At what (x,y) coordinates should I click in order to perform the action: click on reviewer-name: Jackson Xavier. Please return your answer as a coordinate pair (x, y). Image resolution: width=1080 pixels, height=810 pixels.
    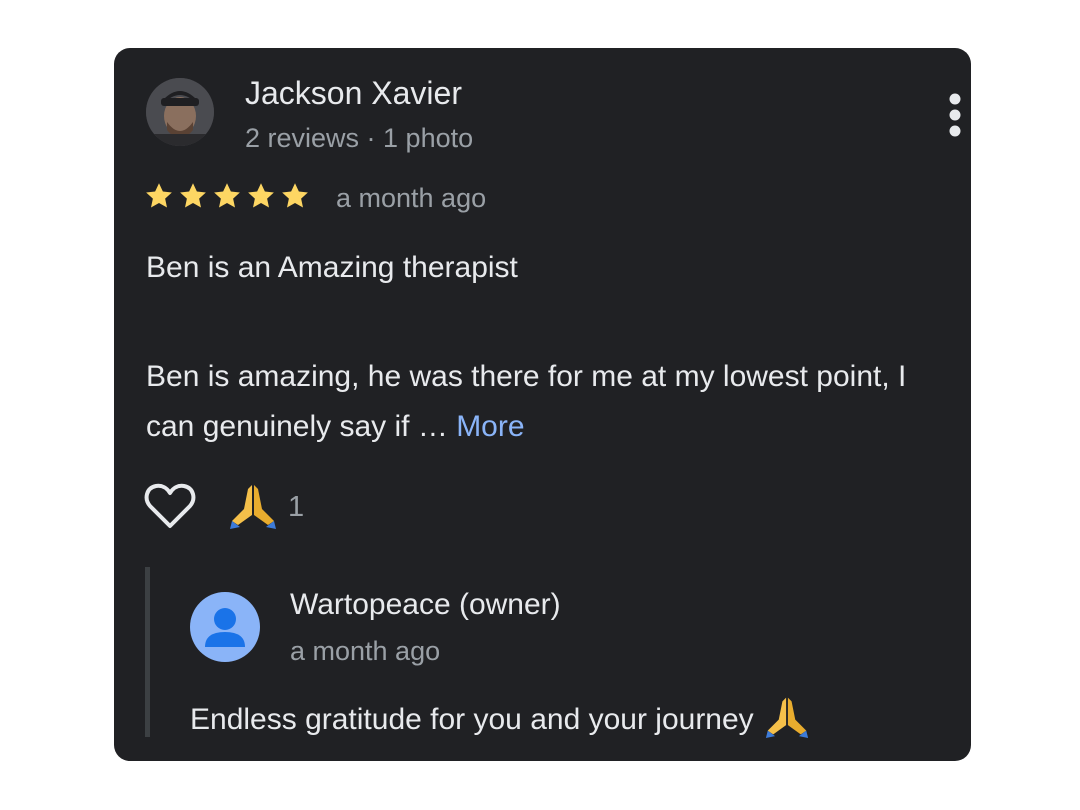
    Looking at the image, I should click on (353, 93).